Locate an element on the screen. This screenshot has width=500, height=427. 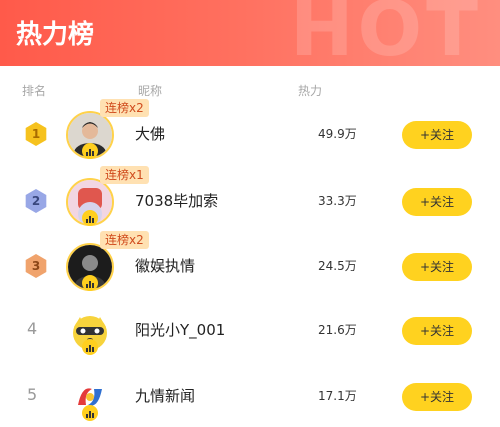
heat-value: 33.3万 is located at coordinates (337, 201).